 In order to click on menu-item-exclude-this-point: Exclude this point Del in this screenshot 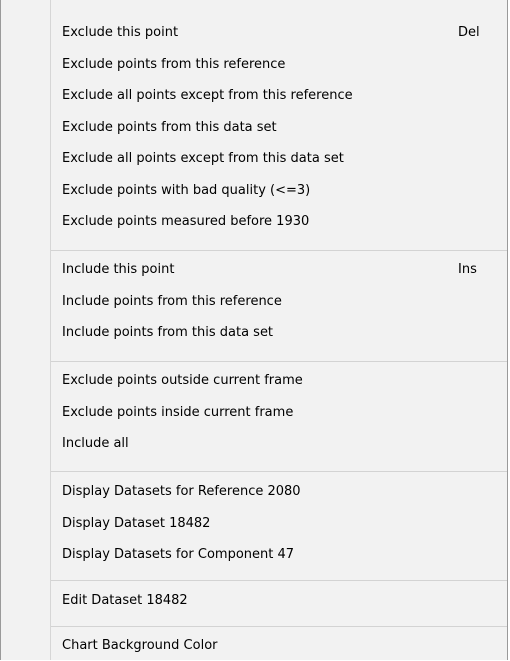, I will do `click(254, 33)`.